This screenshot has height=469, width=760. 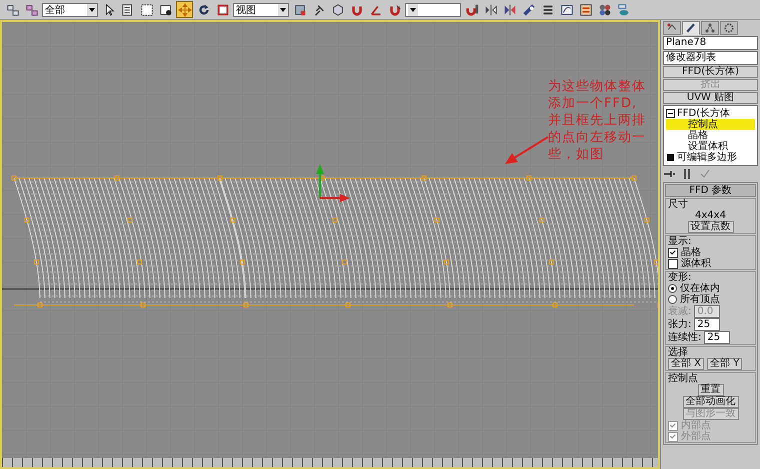 What do you see at coordinates (680, 277) in the screenshot?
I see `group-title: 变形:` at bounding box center [680, 277].